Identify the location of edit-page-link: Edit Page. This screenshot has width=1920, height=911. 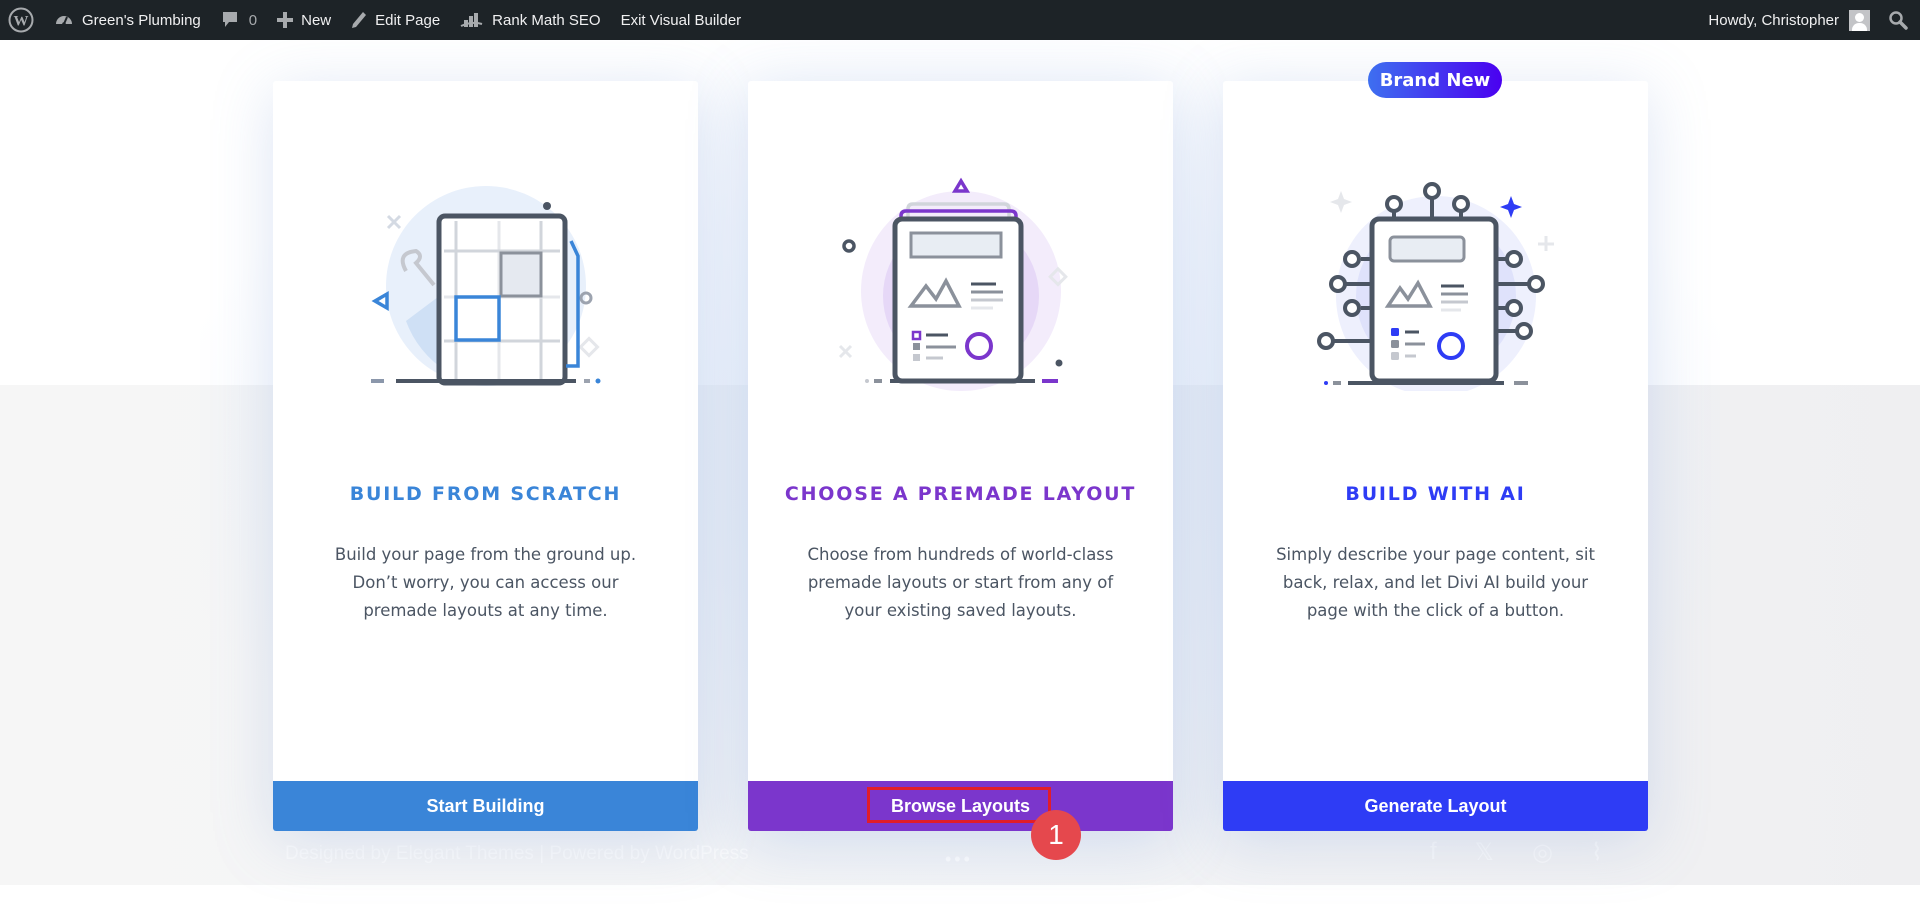
(395, 20).